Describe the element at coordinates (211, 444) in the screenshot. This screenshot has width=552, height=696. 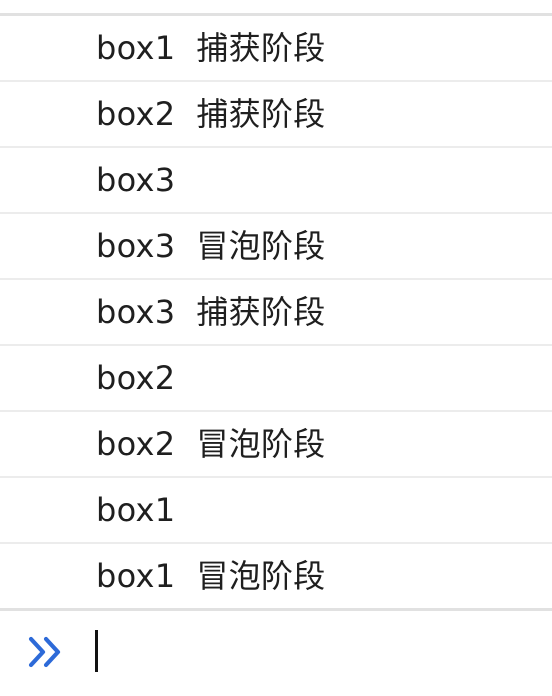
I see `console-log-message: box2 冒泡阶段` at that location.